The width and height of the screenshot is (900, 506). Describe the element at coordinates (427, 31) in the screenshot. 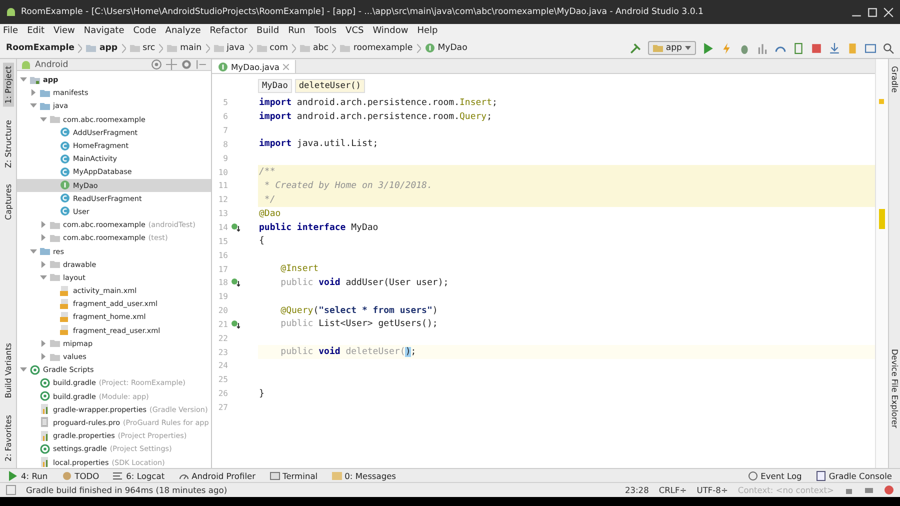

I see `menu-item: Help` at that location.